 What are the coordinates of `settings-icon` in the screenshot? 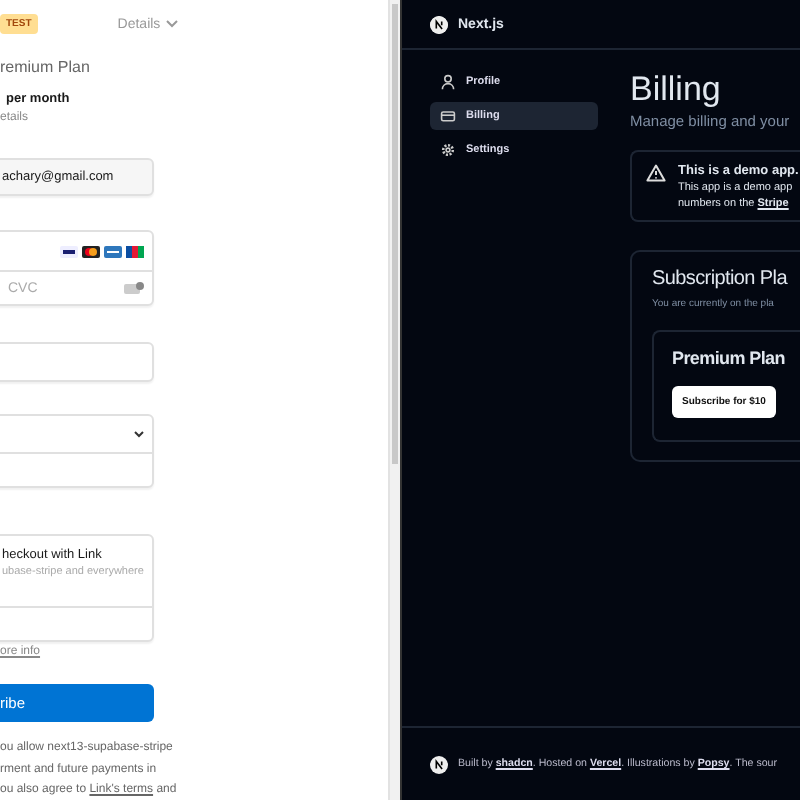 It's located at (448, 150).